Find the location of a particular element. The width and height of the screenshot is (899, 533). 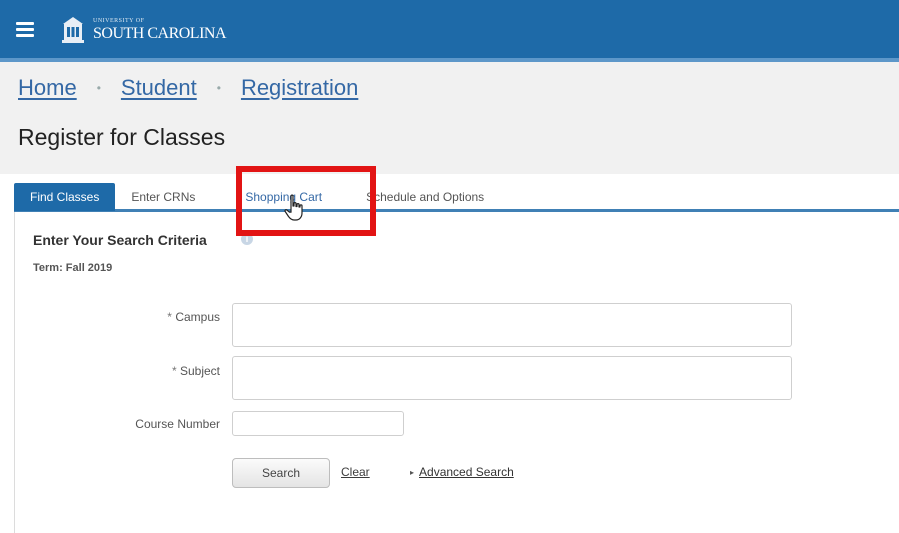

advanced-search-toggle: ▸ Advanced Search is located at coordinates (462, 472).